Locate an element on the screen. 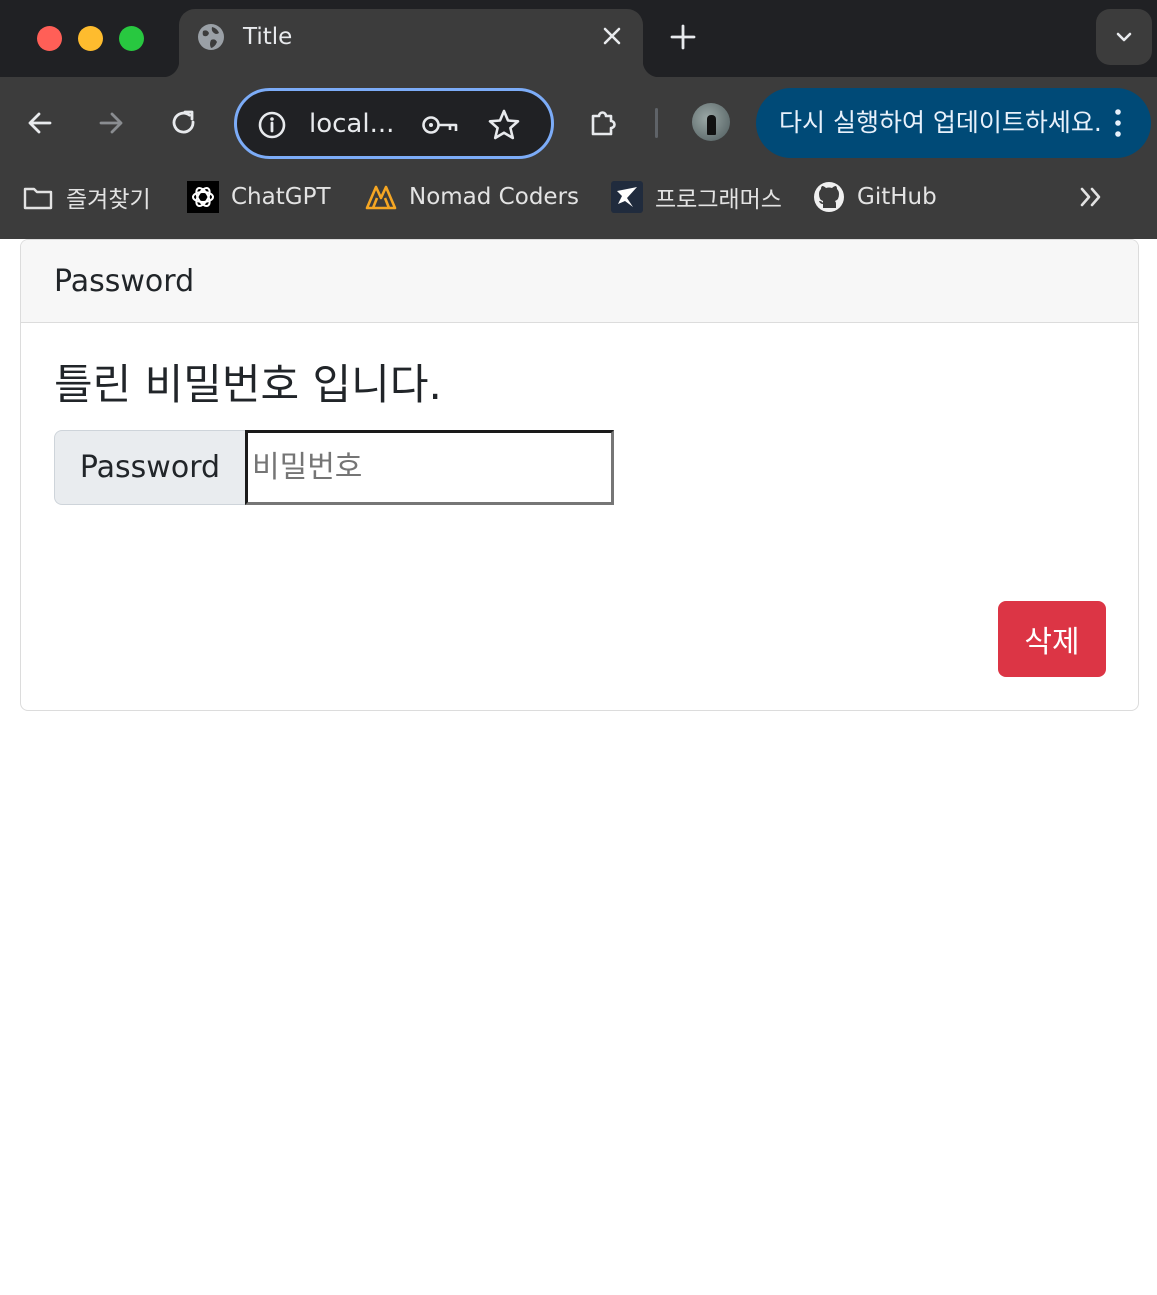 The image size is (1157, 1295). chevron-double-right-icon is located at coordinates (1091, 197).